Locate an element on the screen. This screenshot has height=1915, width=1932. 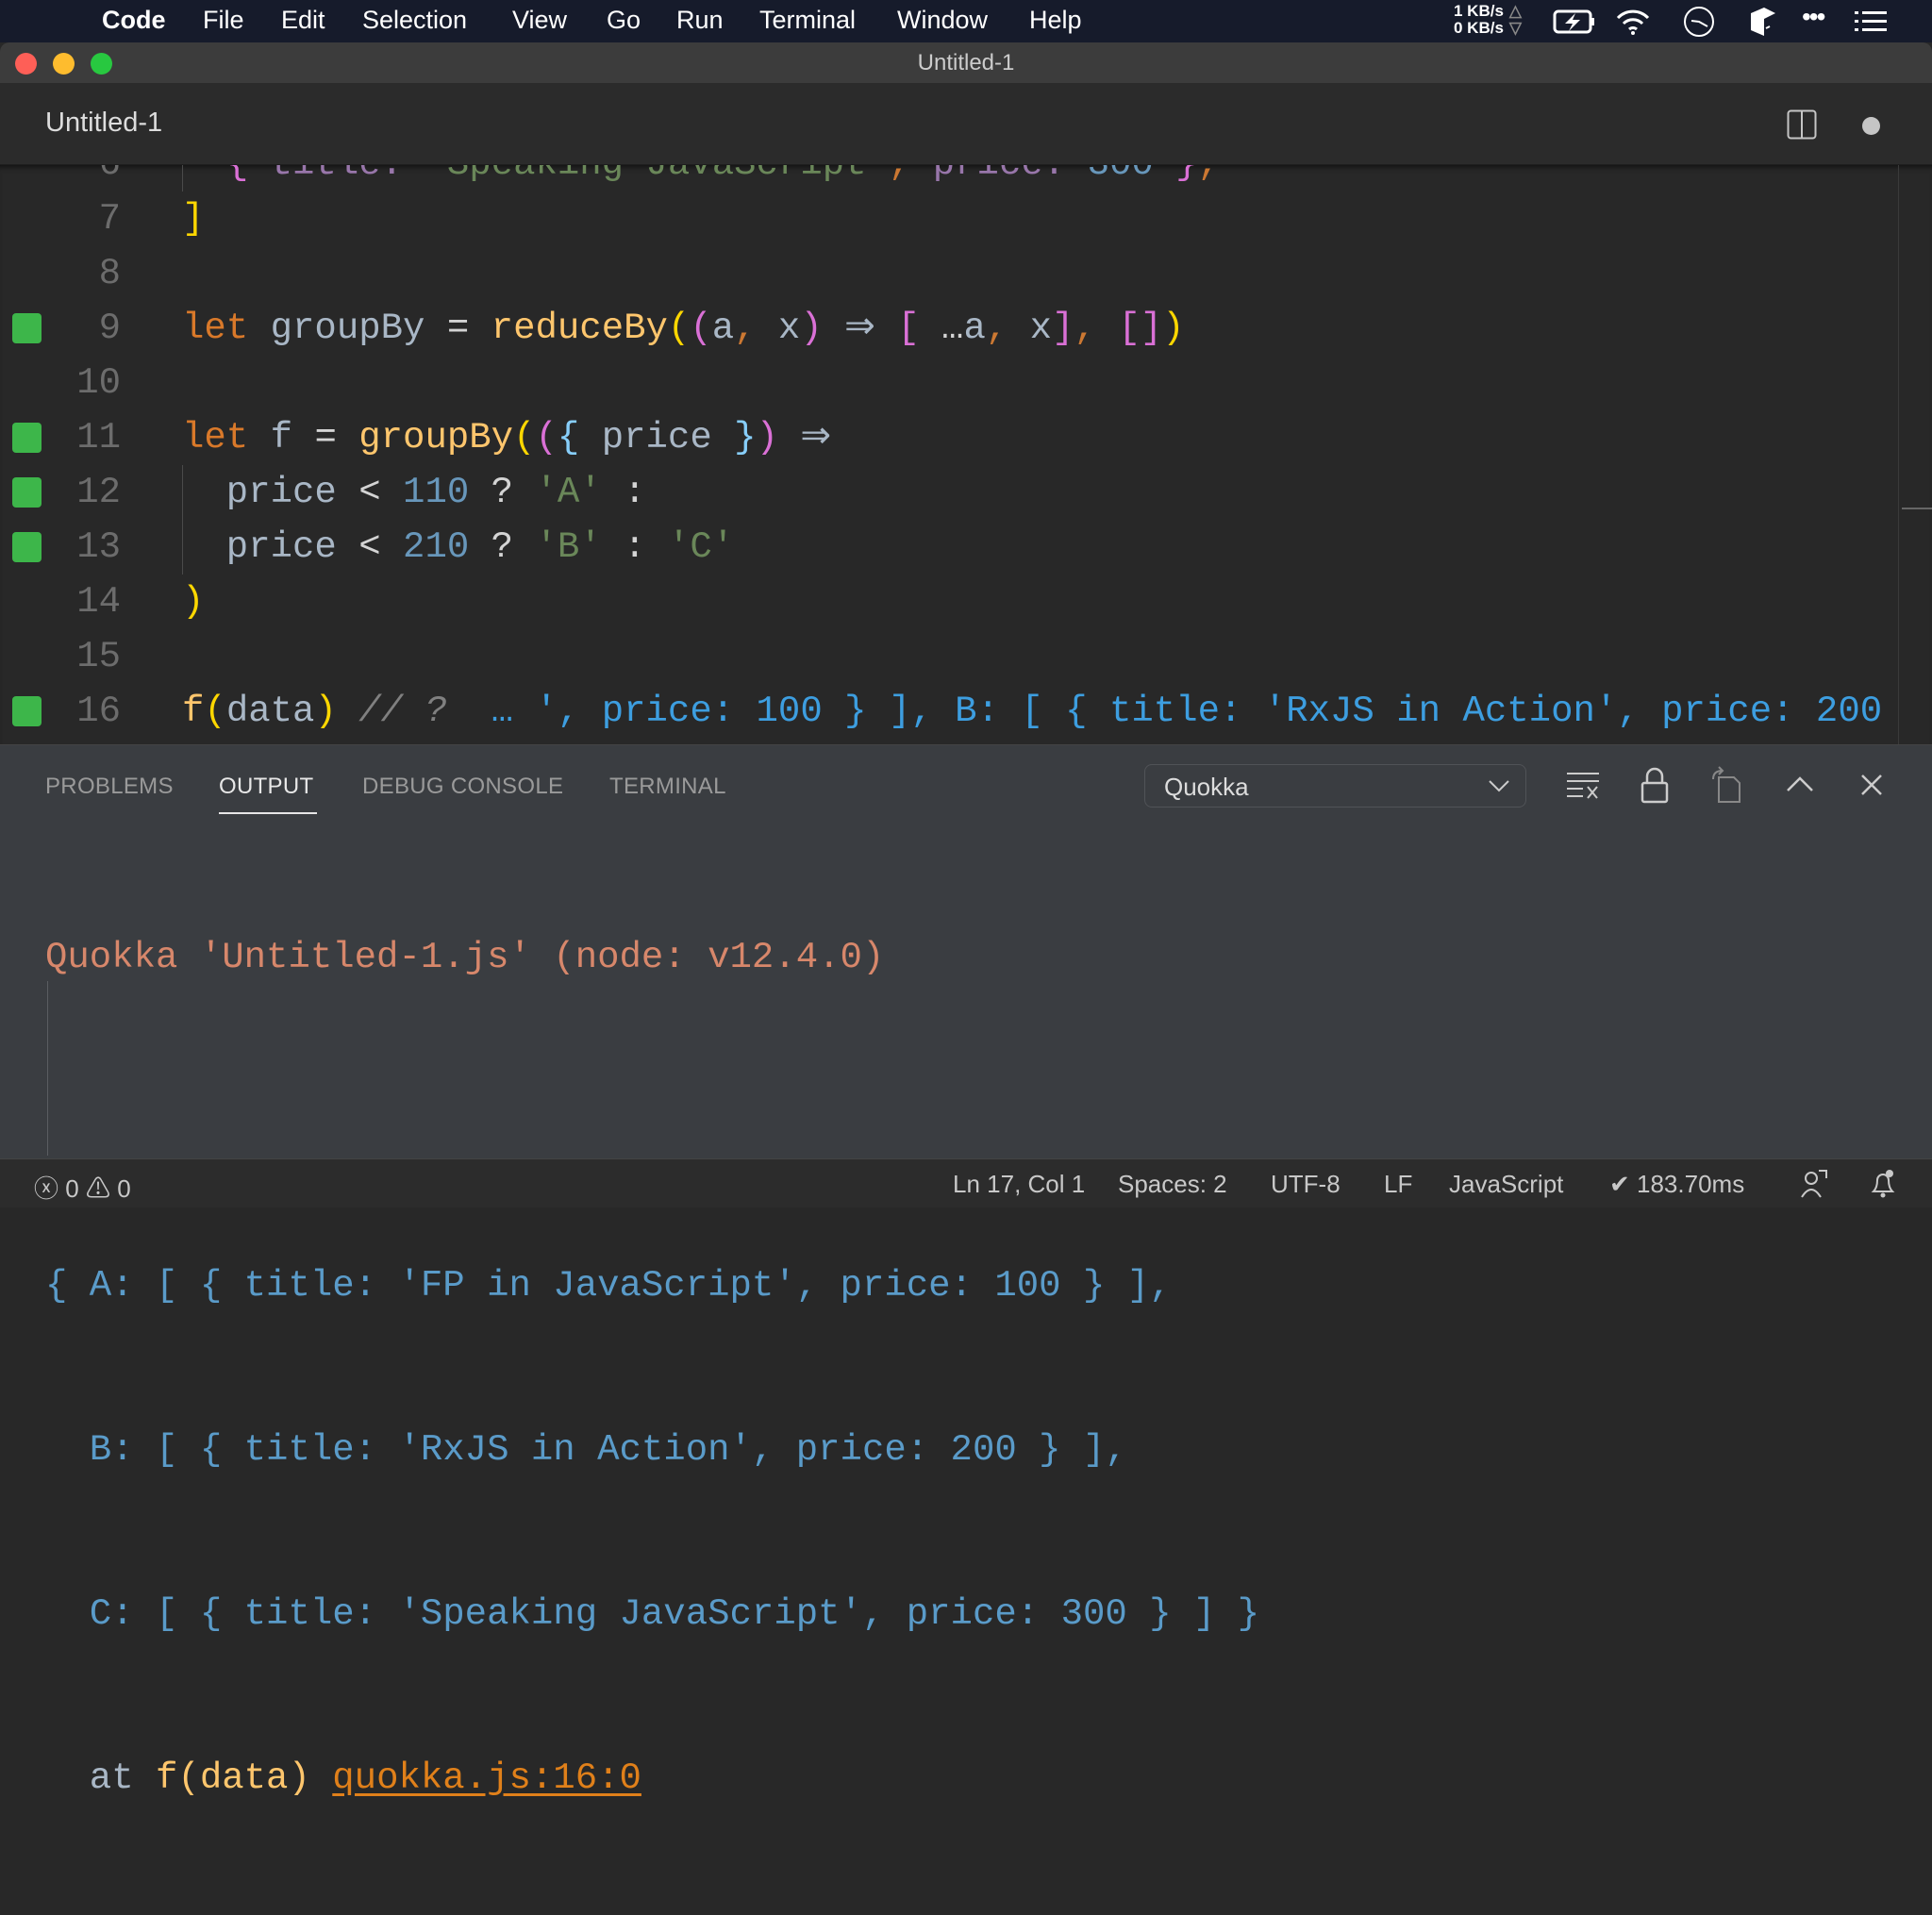
open-output-file-icon is located at coordinates (1728, 785).